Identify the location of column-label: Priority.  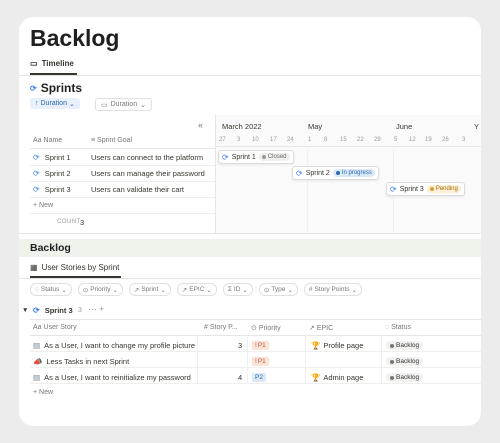
(269, 328).